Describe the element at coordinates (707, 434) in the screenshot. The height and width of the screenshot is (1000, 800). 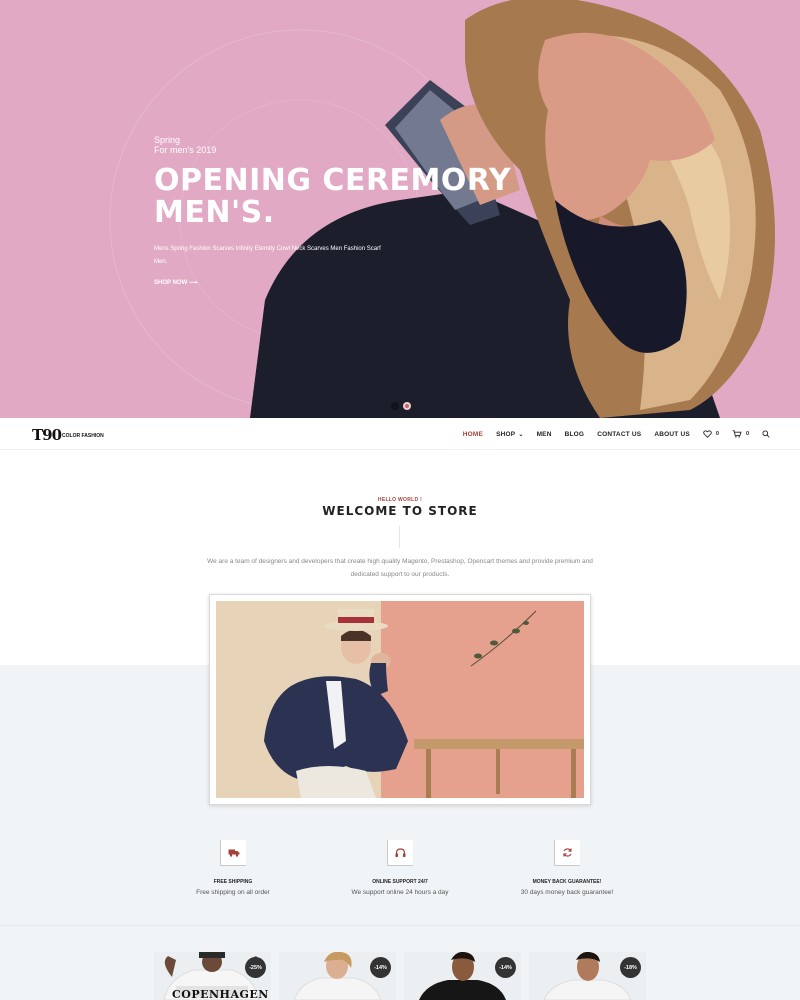
I see `heart-icon` at that location.